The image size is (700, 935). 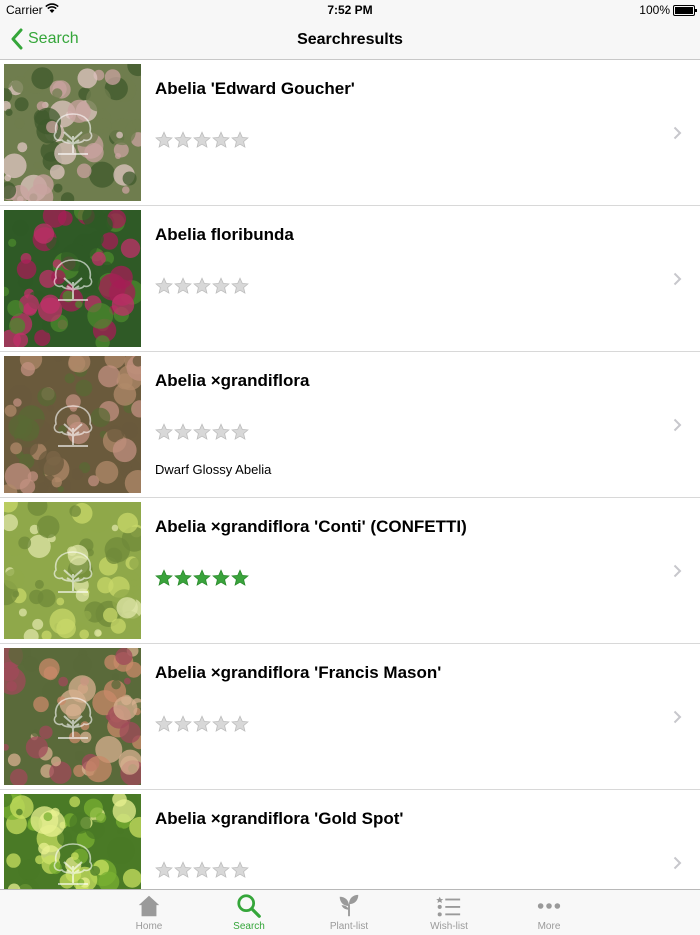 What do you see at coordinates (449, 926) in the screenshot?
I see `tab-label: Wish-list` at bounding box center [449, 926].